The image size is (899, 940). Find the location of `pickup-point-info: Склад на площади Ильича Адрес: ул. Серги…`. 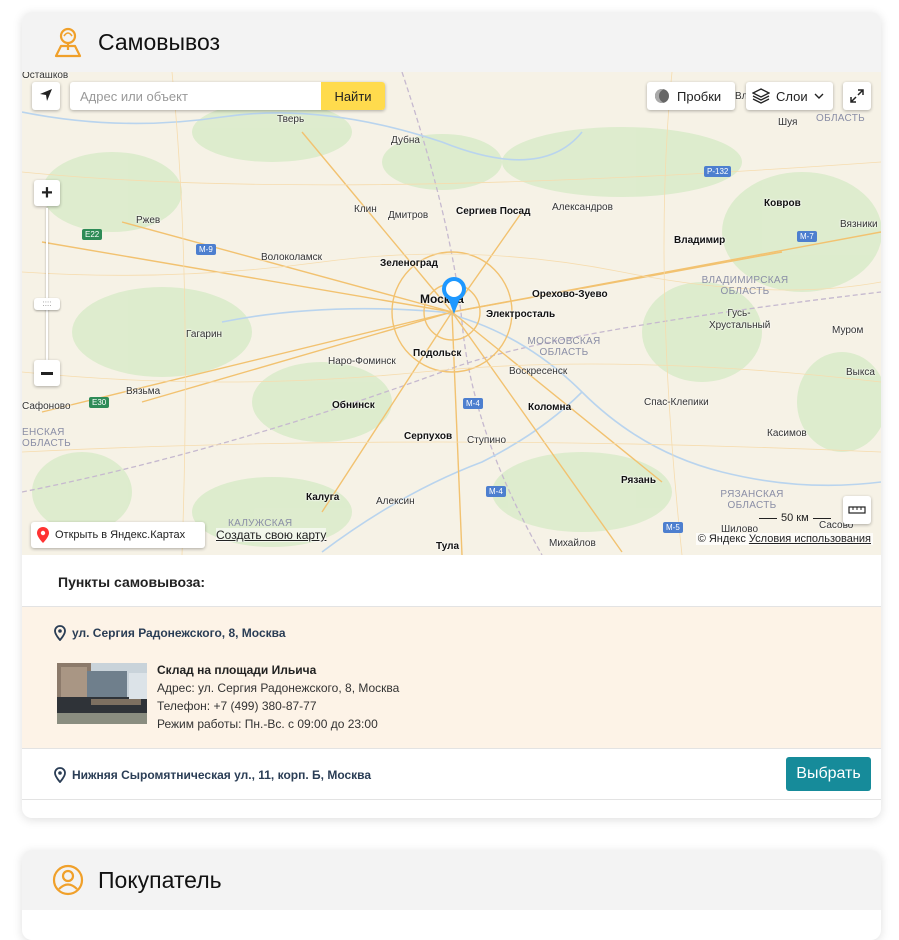

pickup-point-info: Склад на площади Ильича Адрес: ул. Серги… is located at coordinates (278, 697).